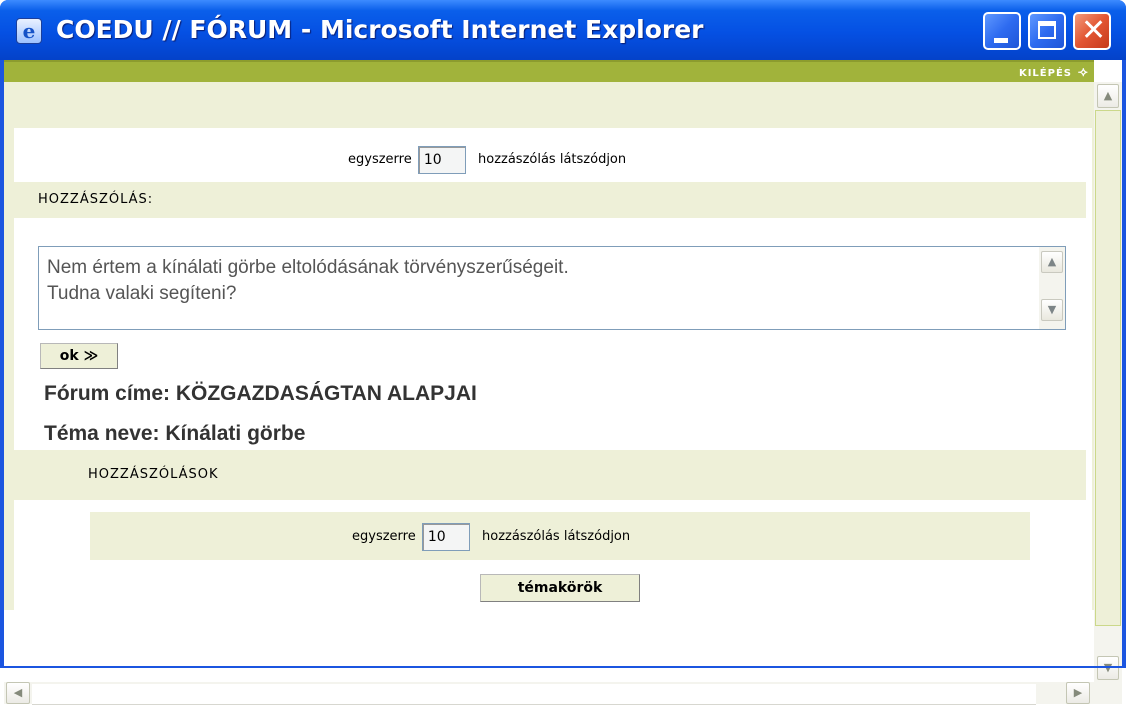 This screenshot has height=705, width=1126. What do you see at coordinates (549, 71) in the screenshot?
I see `header-band: KILÉPÉS ⟢` at bounding box center [549, 71].